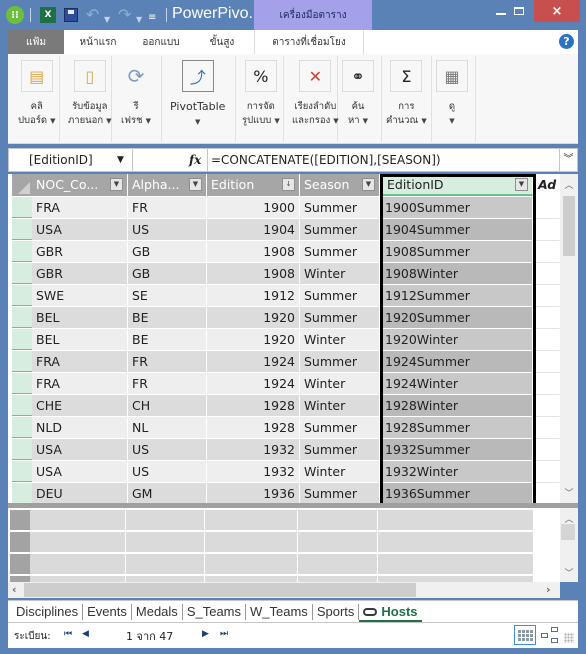  I want to click on fx-icon: fx, so click(195, 160).